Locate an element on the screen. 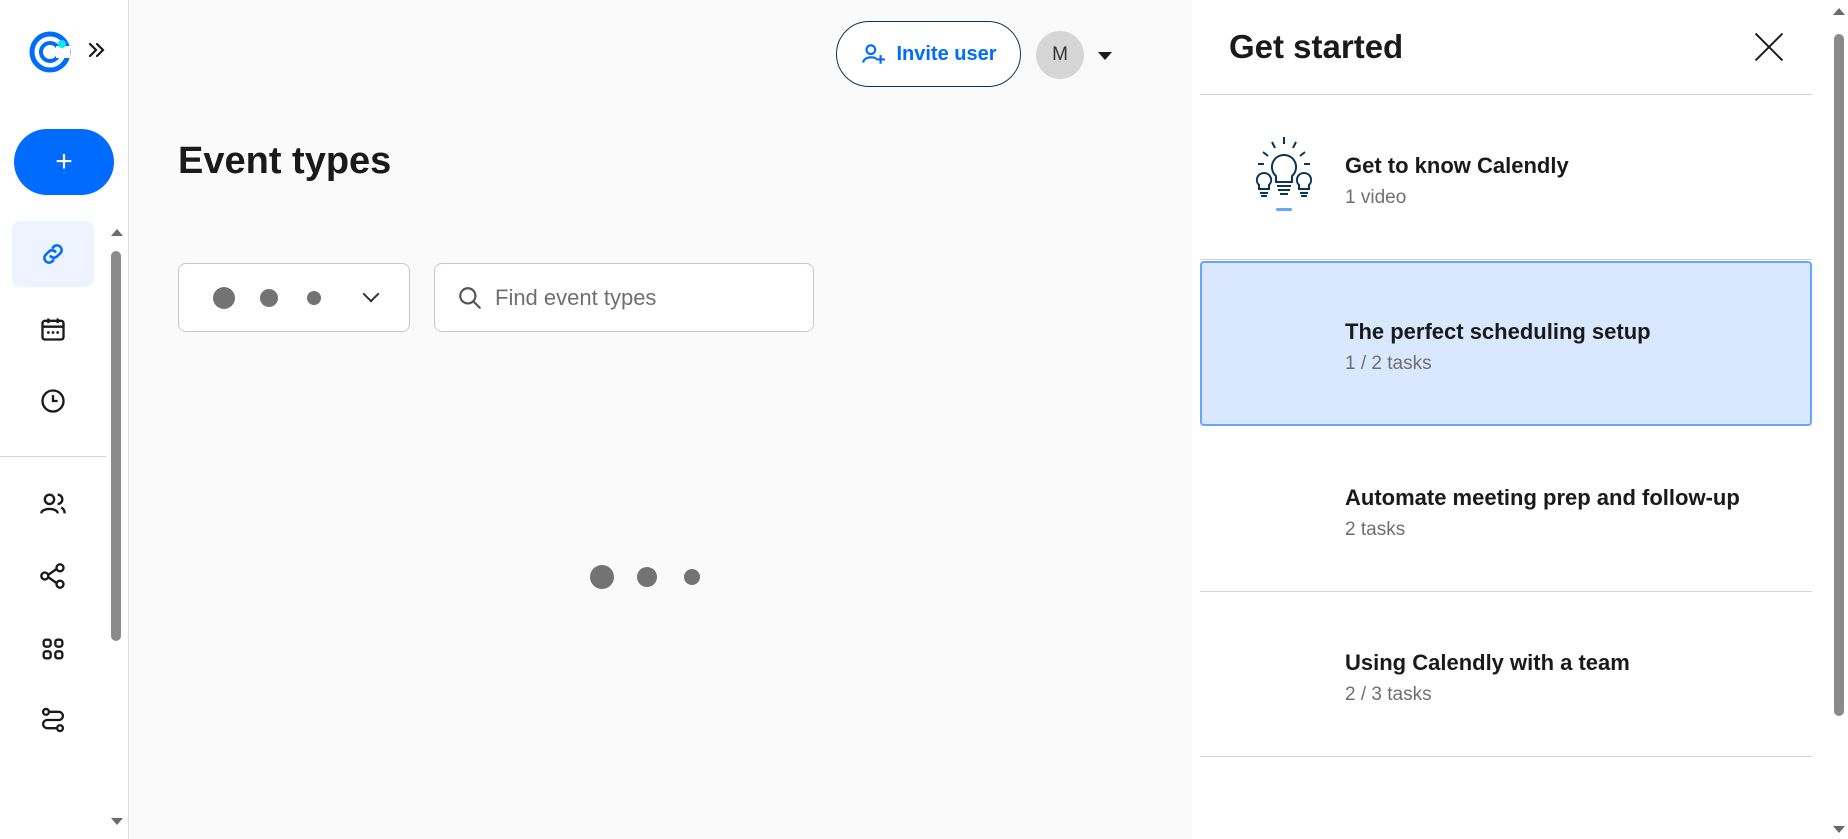 The width and height of the screenshot is (1848, 839). search-icon is located at coordinates (470, 297).